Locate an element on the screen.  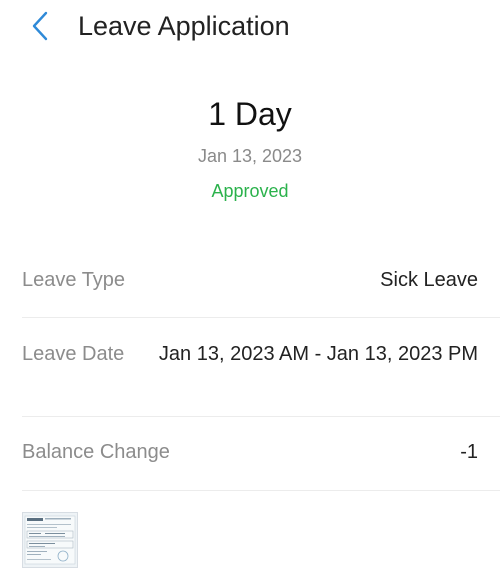
document-thumbnail-icon is located at coordinates (50, 540).